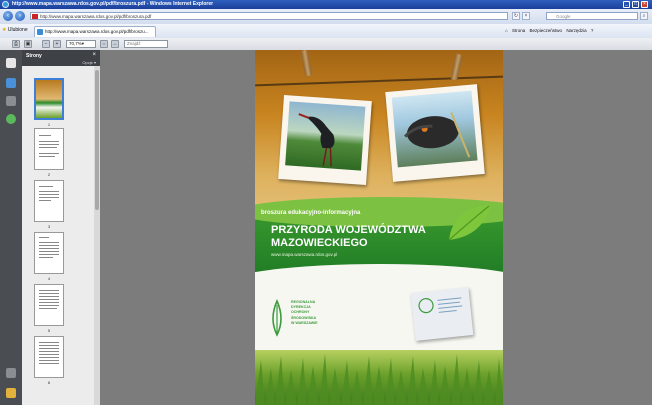 This screenshot has height=405, width=652. What do you see at coordinates (134, 43) in the screenshot?
I see `find-placeholder: Znajdź` at bounding box center [134, 43].